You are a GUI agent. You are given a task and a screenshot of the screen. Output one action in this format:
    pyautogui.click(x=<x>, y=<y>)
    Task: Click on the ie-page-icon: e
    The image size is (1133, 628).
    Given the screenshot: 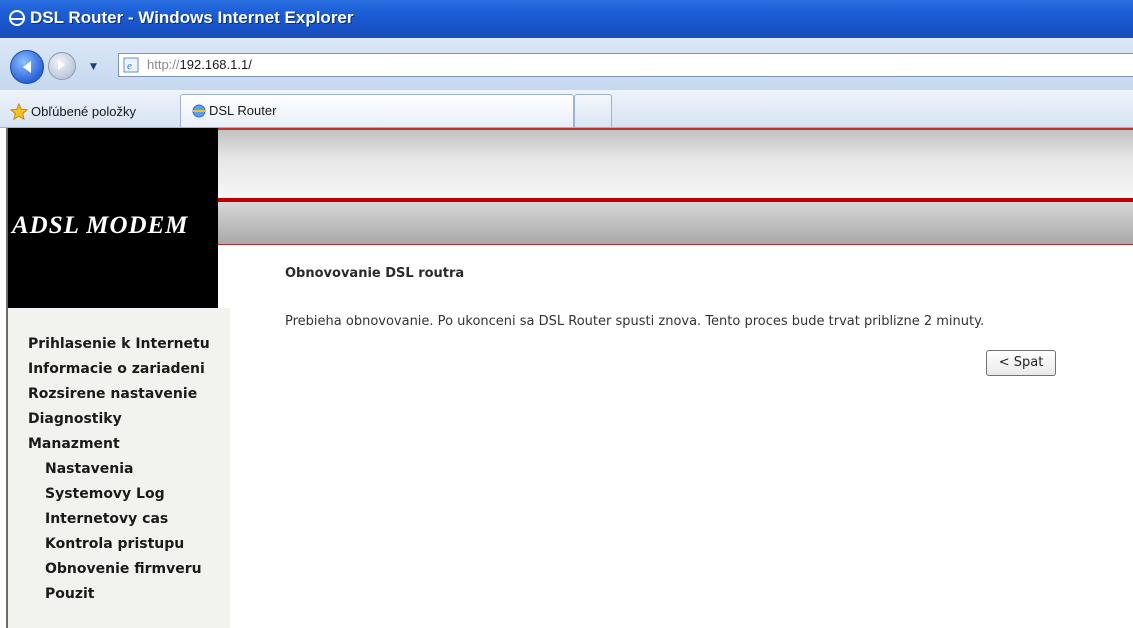 What is the action you would take?
    pyautogui.click(x=131, y=65)
    